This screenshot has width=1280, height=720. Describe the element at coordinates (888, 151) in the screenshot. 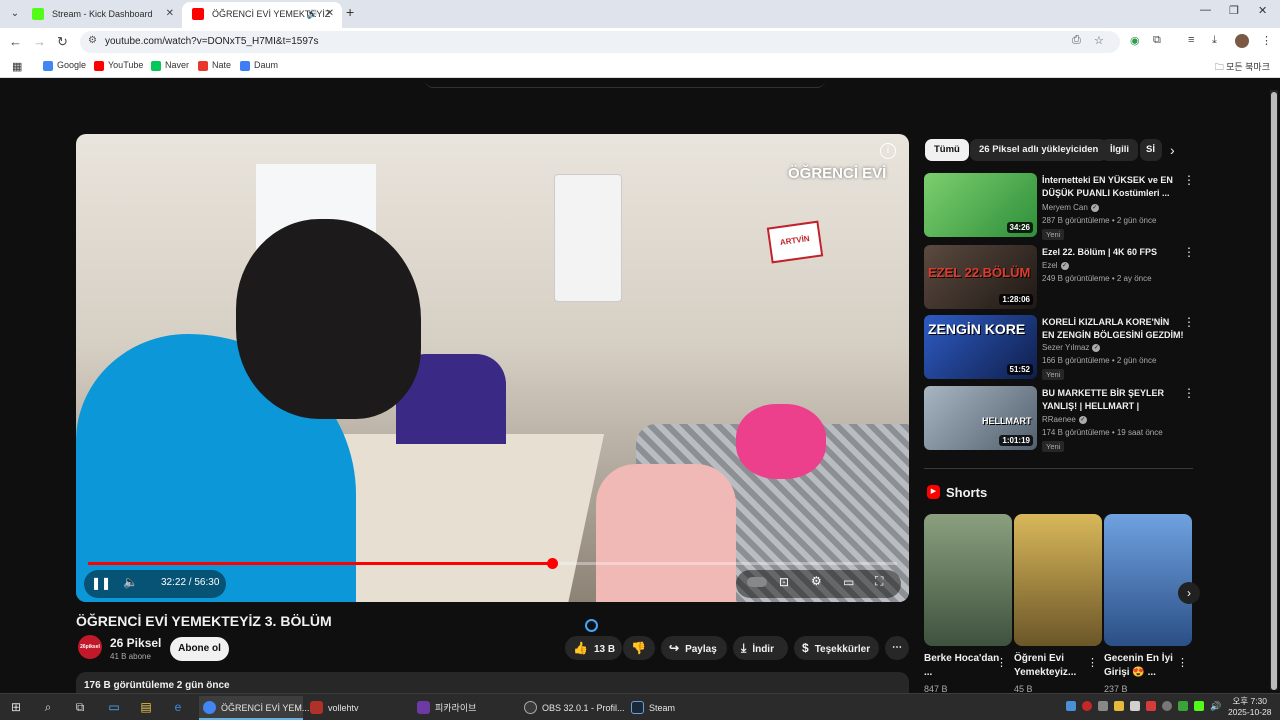

I see `info-icon: i` at that location.